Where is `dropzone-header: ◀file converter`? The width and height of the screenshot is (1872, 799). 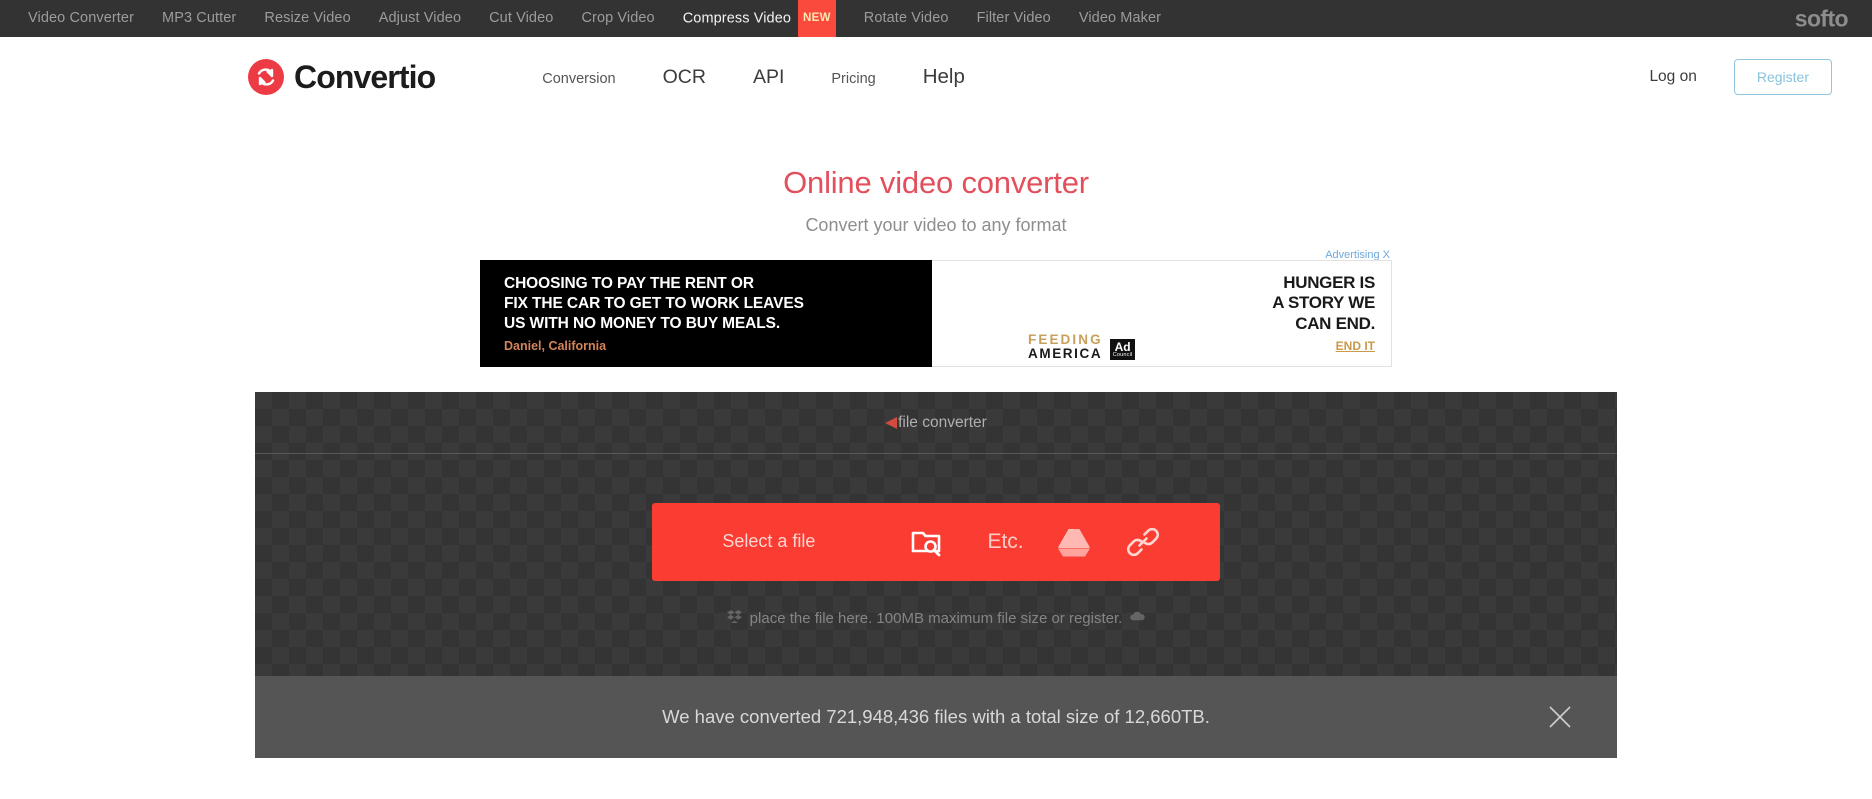 dropzone-header: ◀file converter is located at coordinates (936, 423).